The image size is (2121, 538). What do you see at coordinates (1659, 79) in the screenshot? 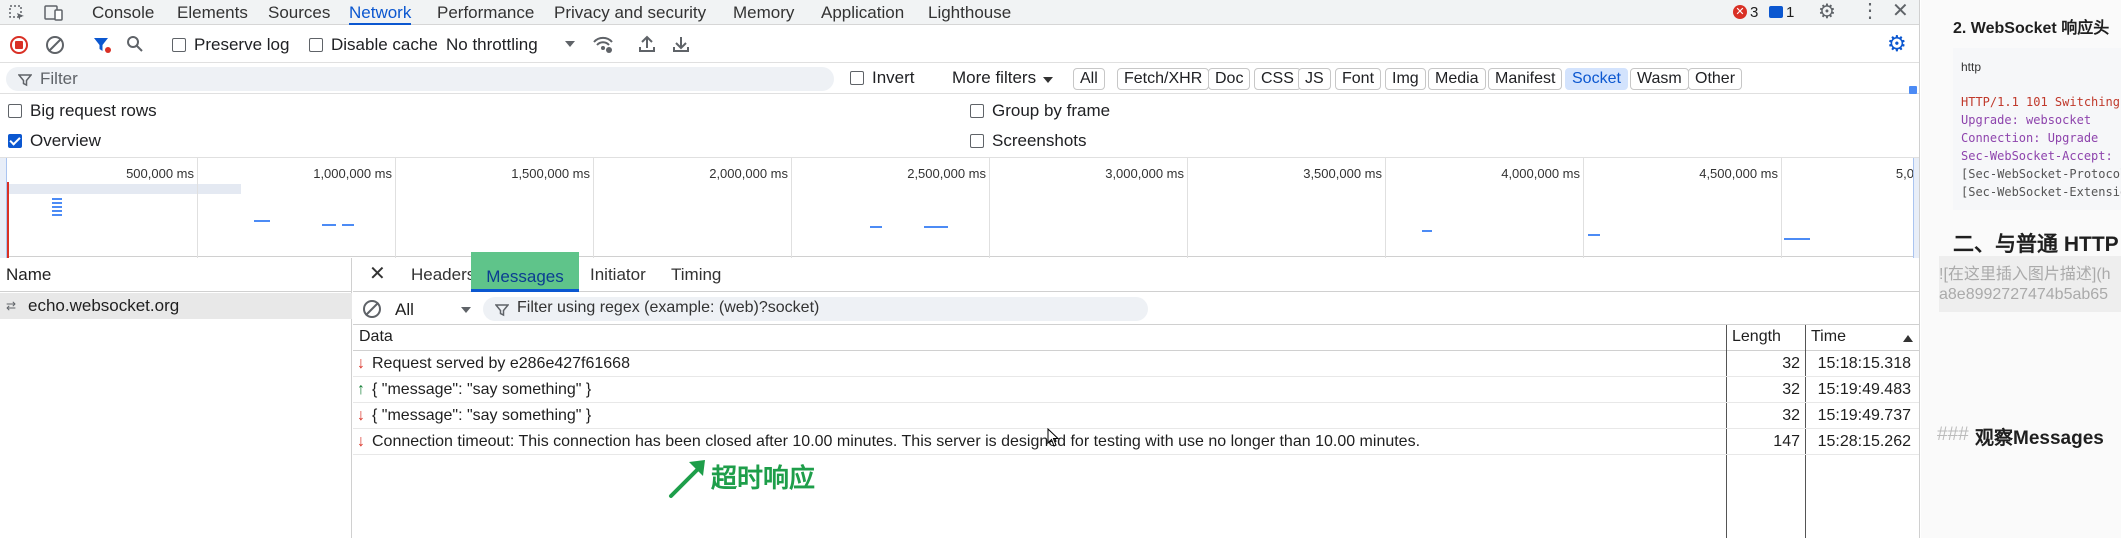
I see `type-filter-wasm: Wasm` at bounding box center [1659, 79].